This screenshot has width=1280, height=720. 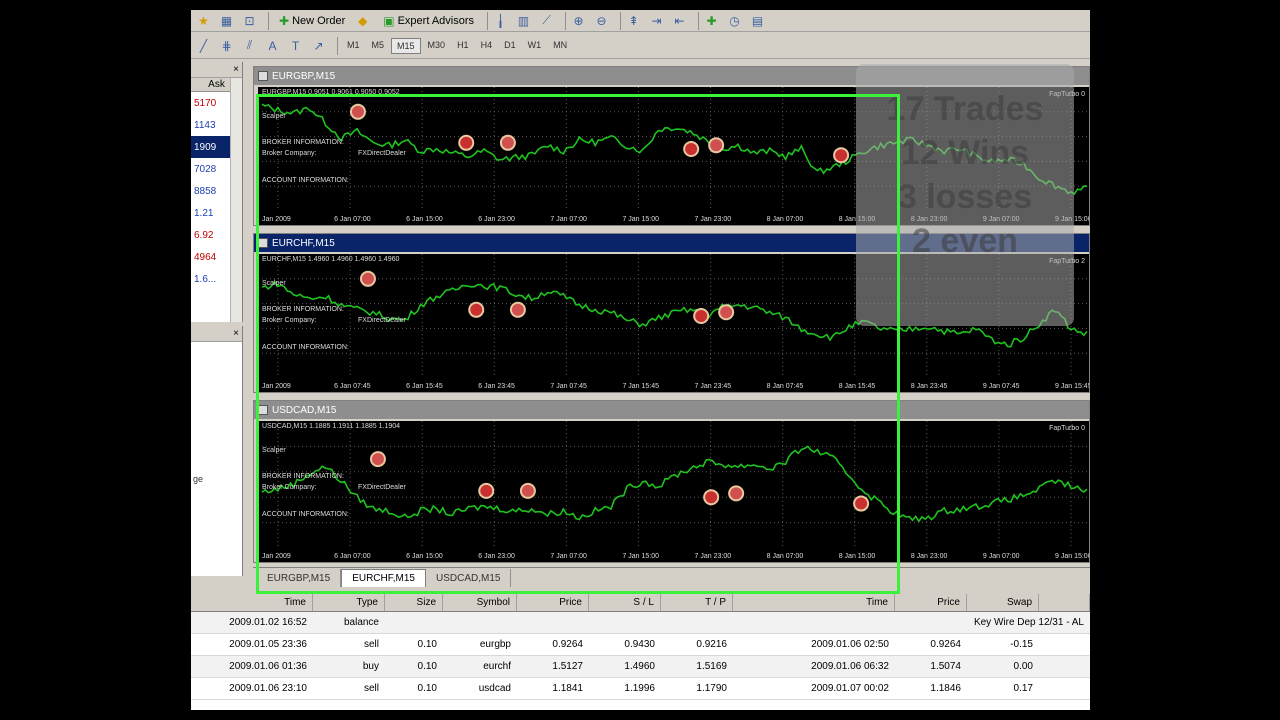 What do you see at coordinates (428, 21) in the screenshot?
I see `expert-advisors-button: ▣ Expert Advisors` at bounding box center [428, 21].